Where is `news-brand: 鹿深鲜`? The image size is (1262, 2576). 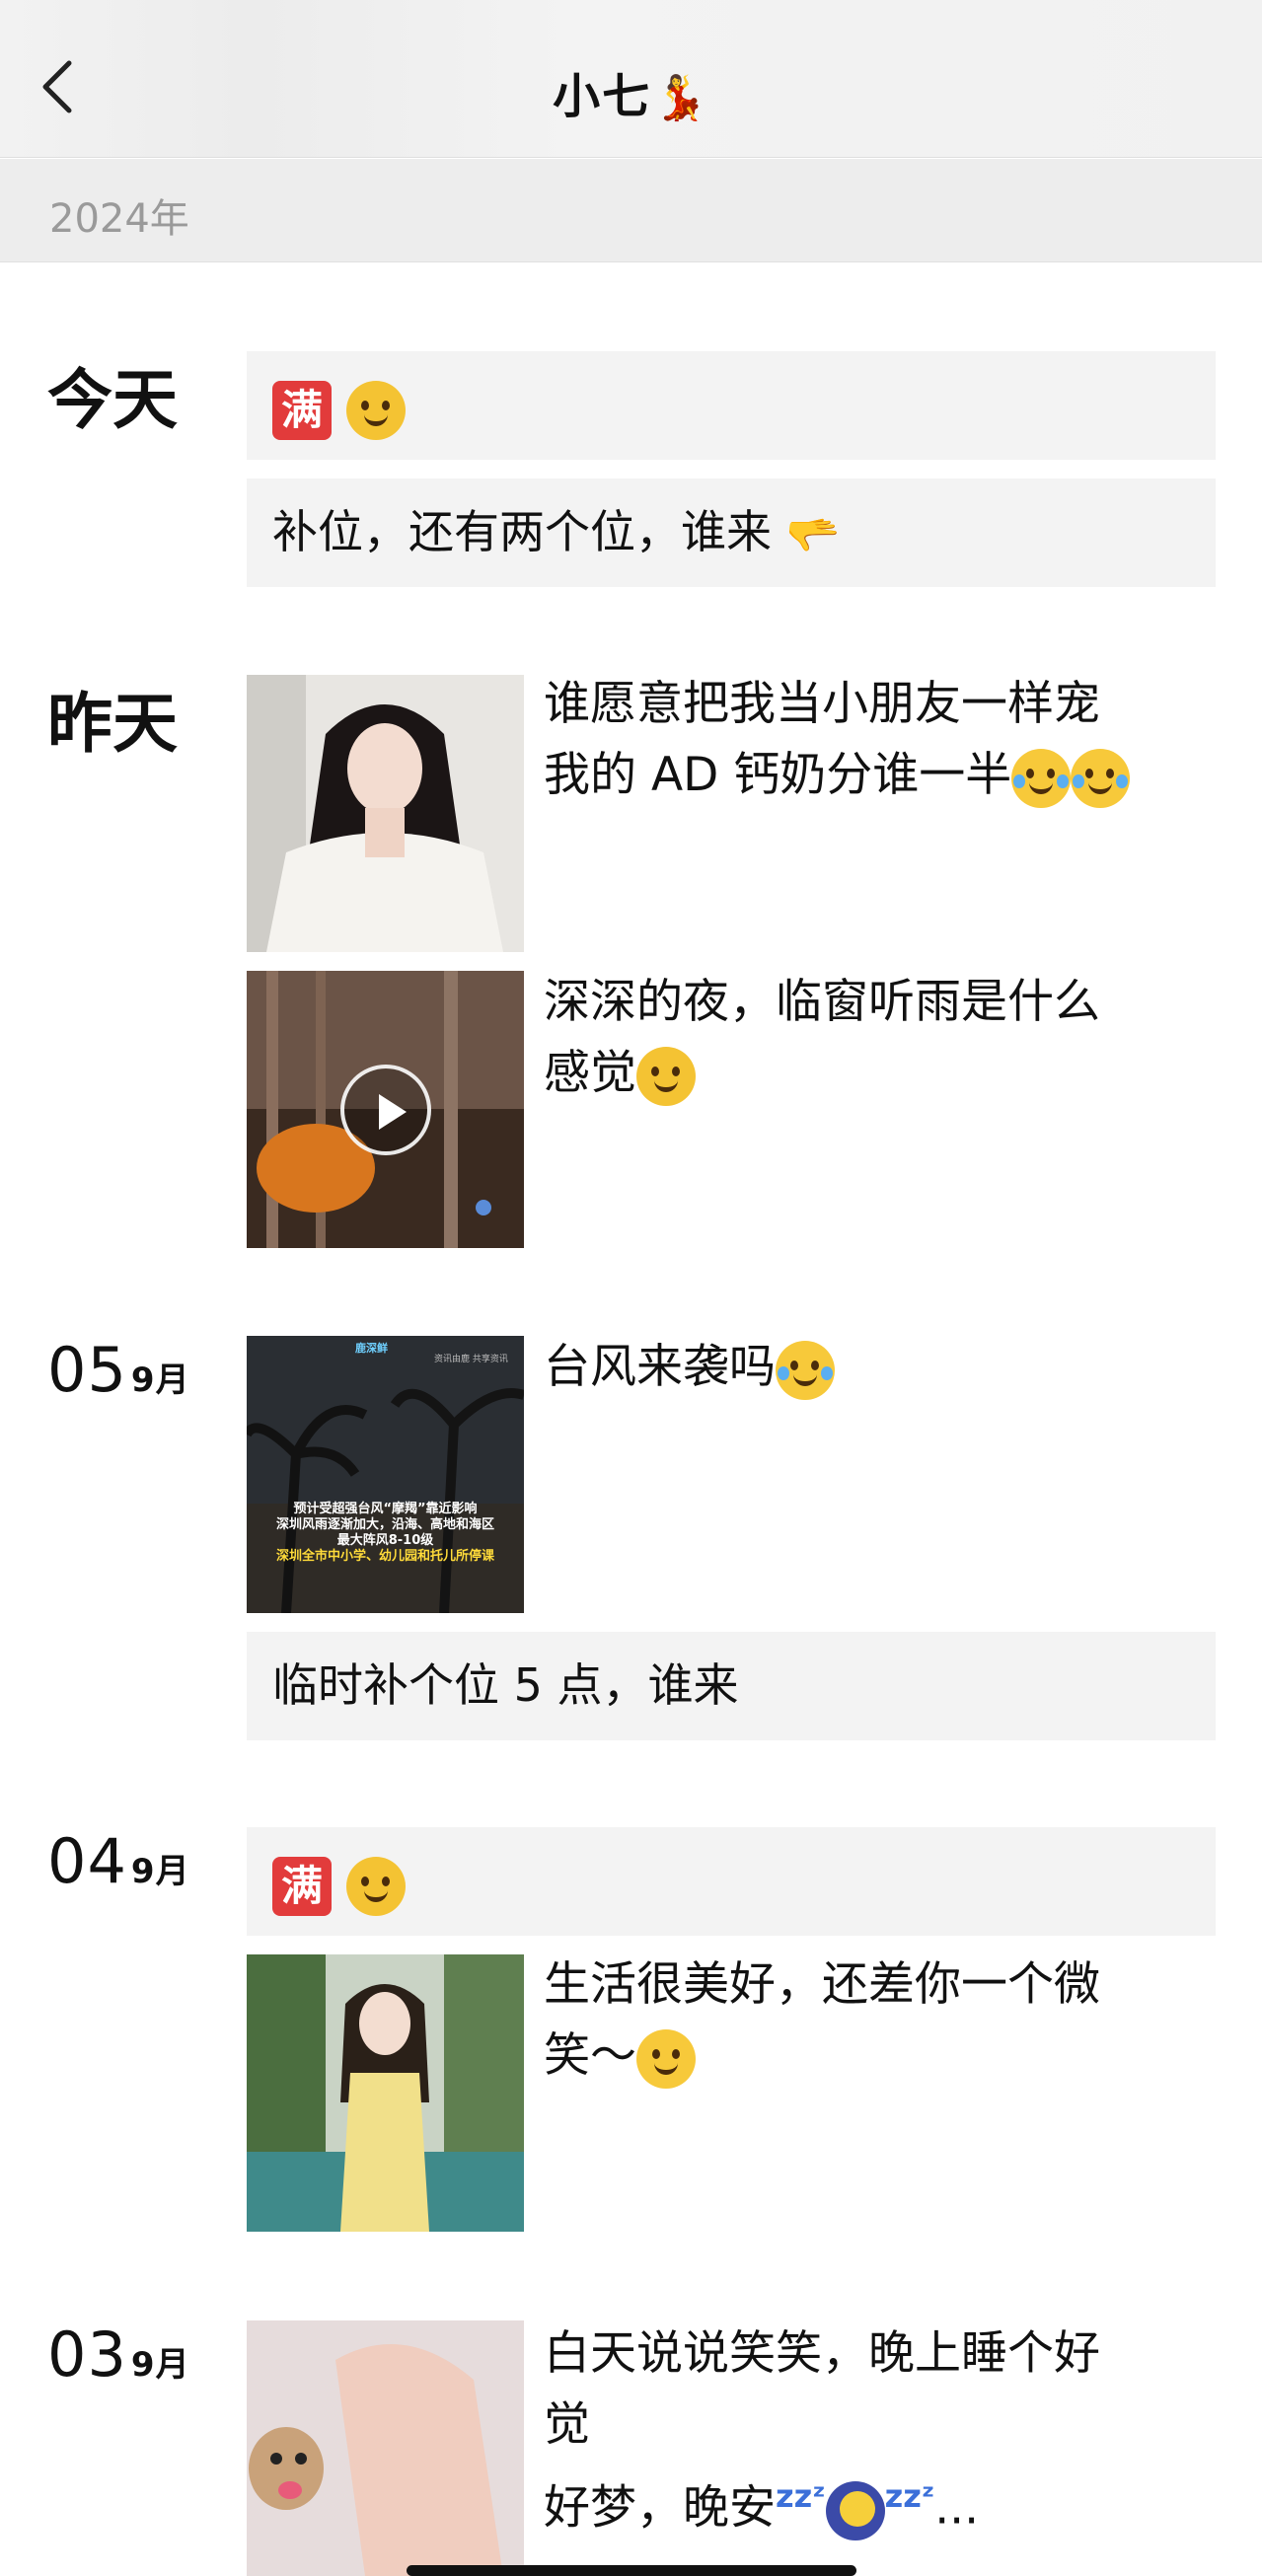
news-brand: 鹿深鲜 is located at coordinates (372, 1348).